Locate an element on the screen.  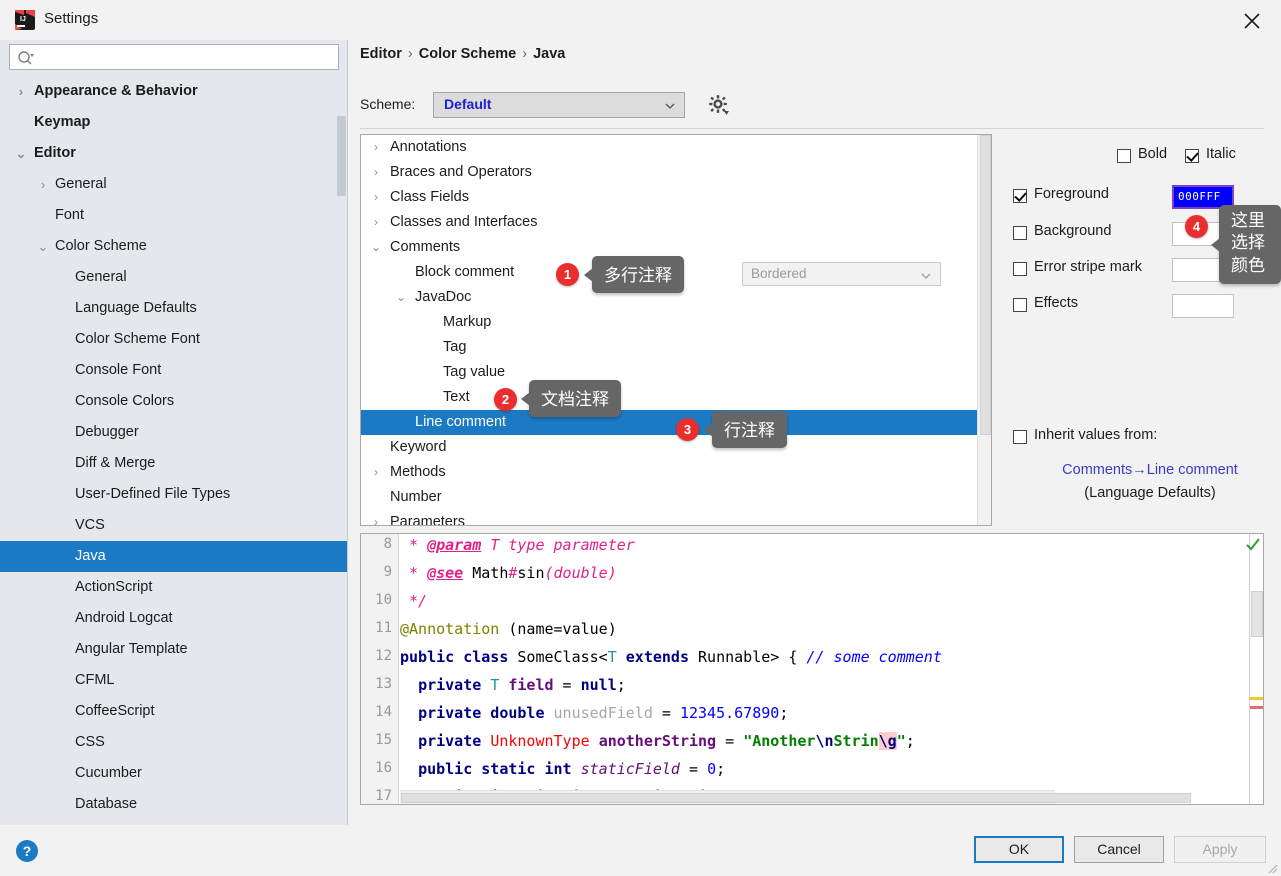
sidebar-item-vcs: VCS is located at coordinates (173, 525).